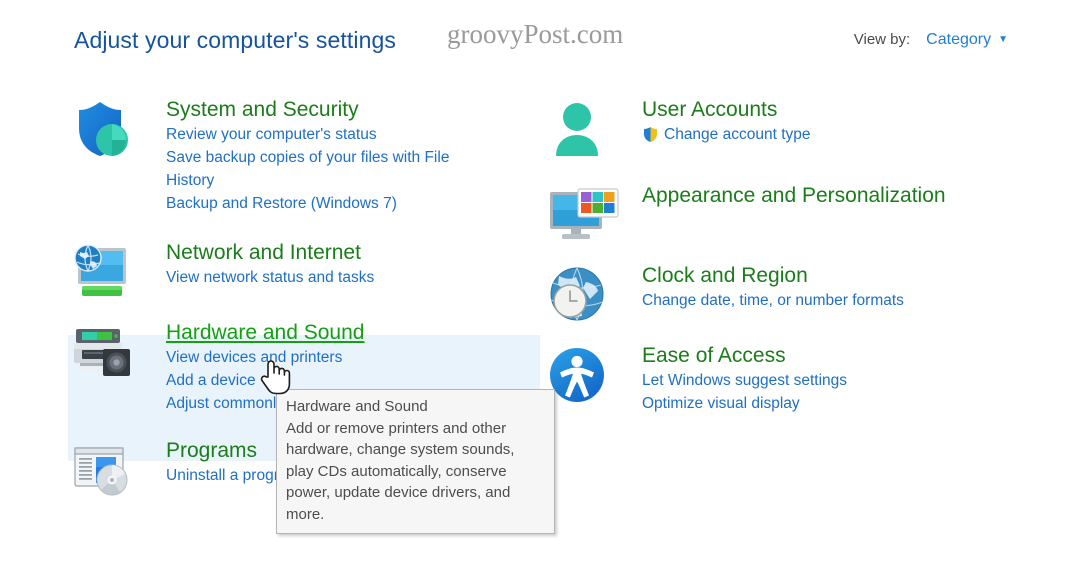 This screenshot has width=1080, height=584. I want to click on uac-shield-icon, so click(650, 134).